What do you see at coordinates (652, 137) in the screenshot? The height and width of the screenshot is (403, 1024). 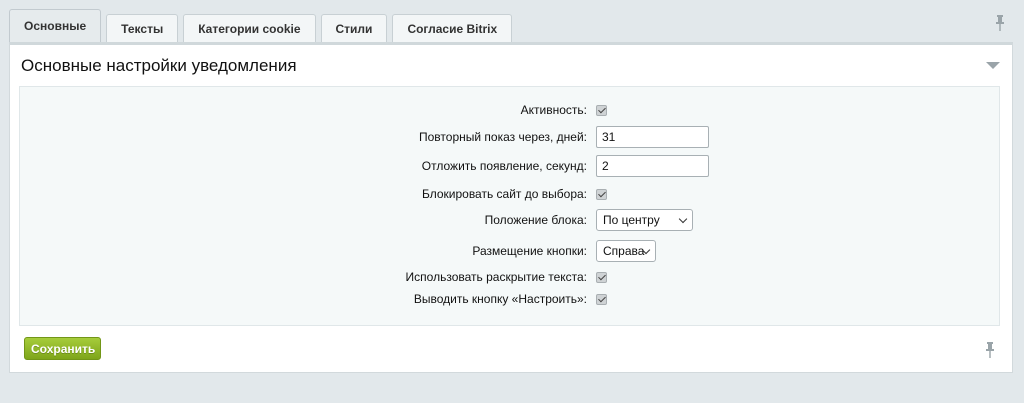 I see `repeat-days-input` at bounding box center [652, 137].